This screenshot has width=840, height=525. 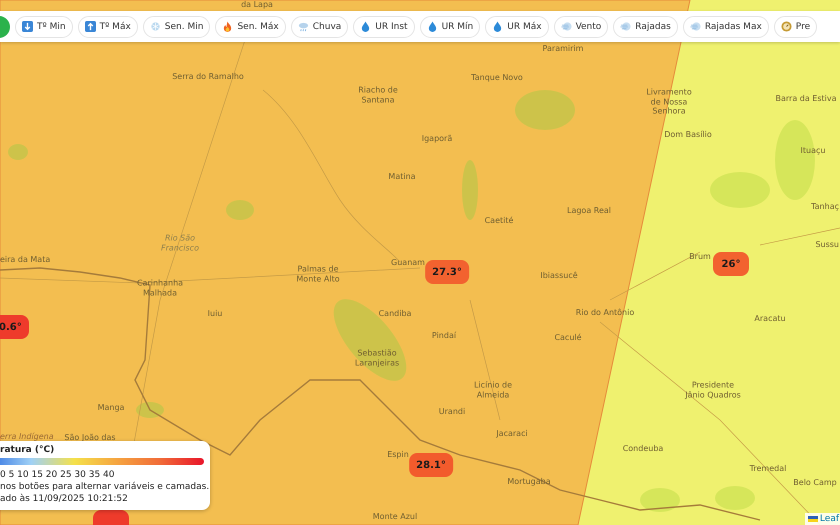 I want to click on place-label: Ituaçu, so click(x=813, y=151).